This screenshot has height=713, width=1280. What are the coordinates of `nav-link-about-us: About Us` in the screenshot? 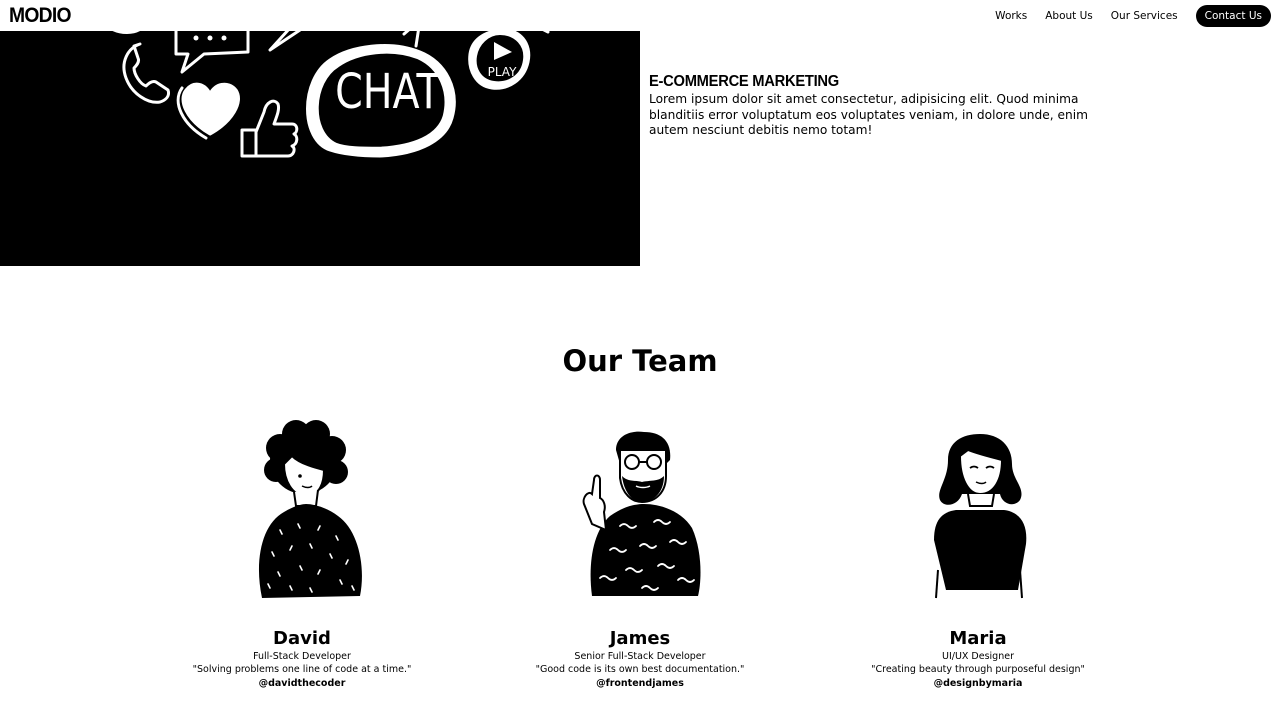 It's located at (1069, 16).